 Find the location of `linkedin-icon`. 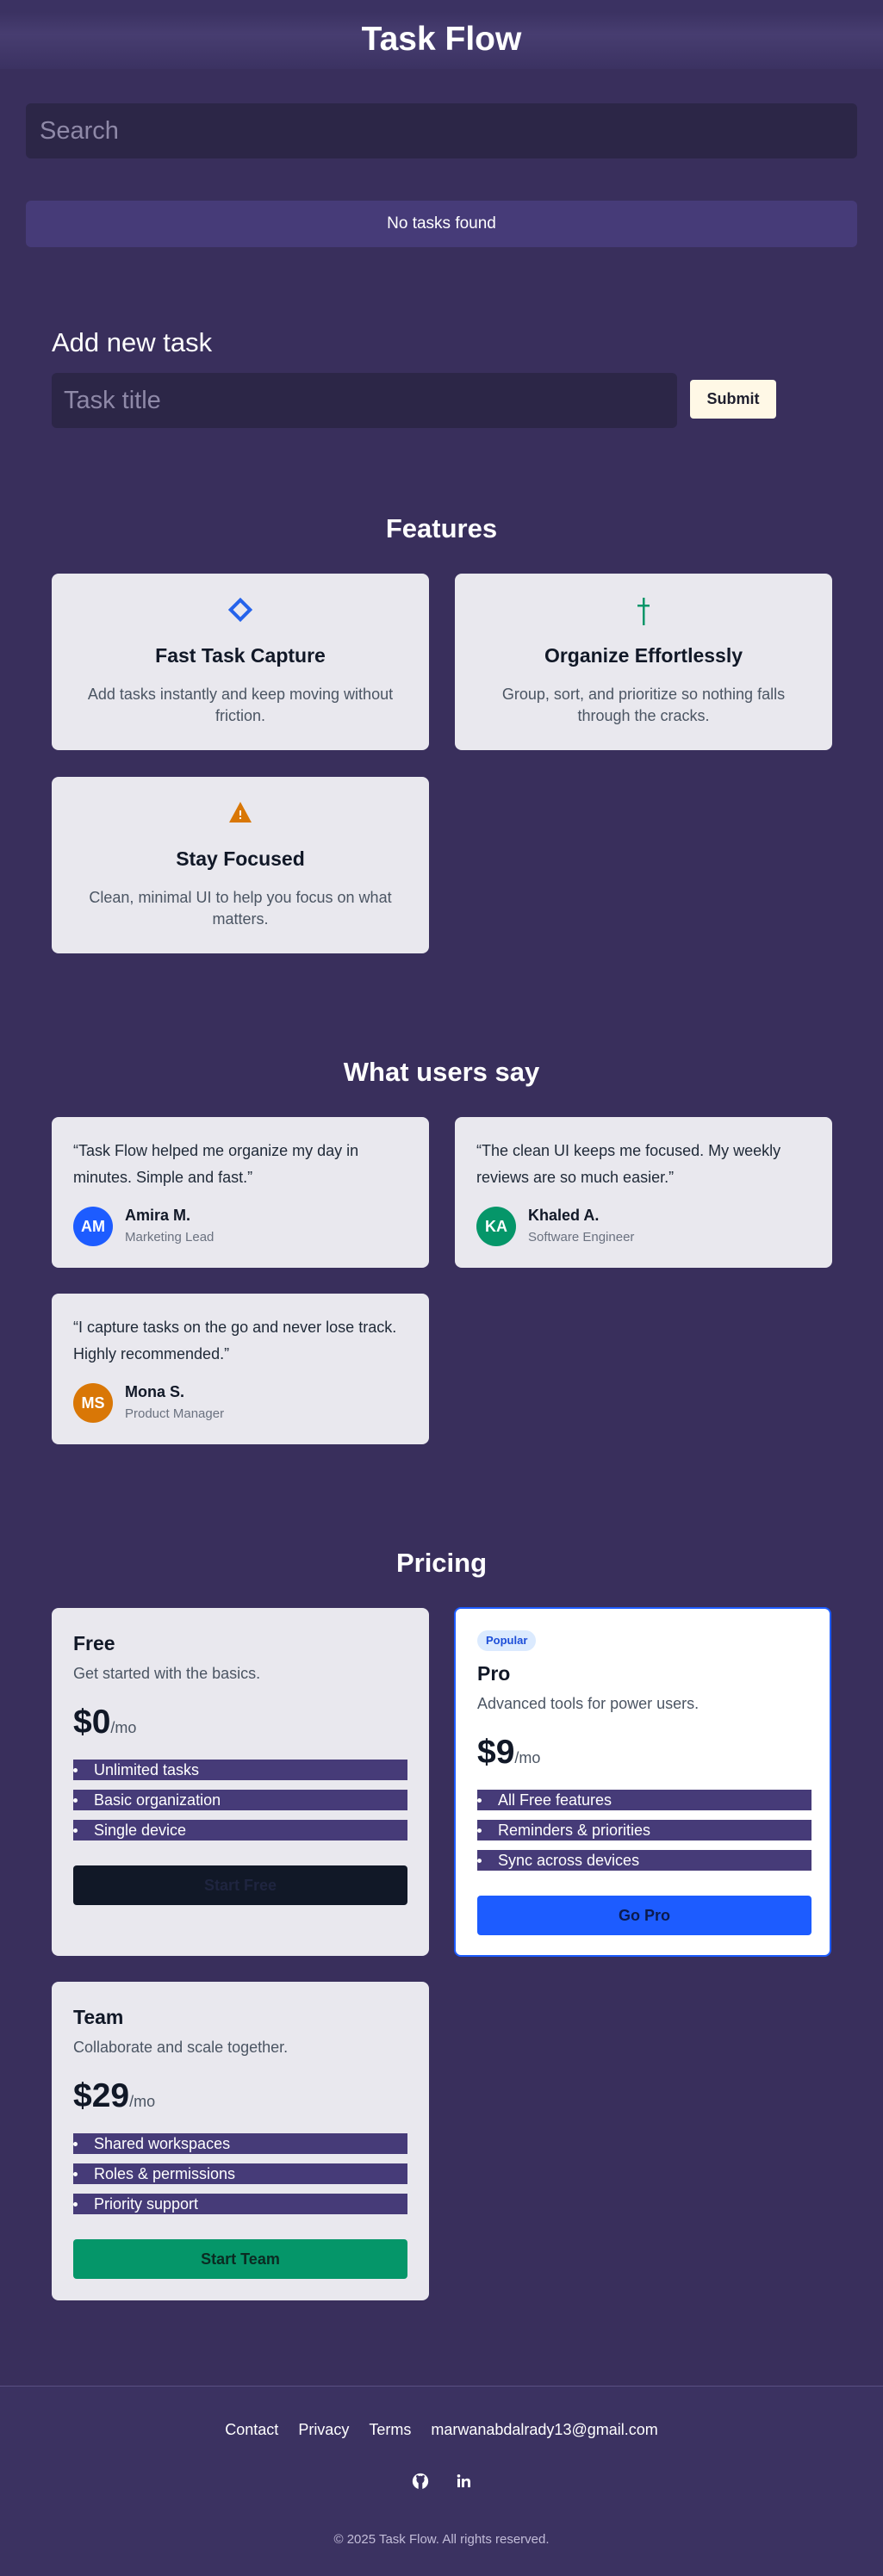

linkedin-icon is located at coordinates (463, 2481).